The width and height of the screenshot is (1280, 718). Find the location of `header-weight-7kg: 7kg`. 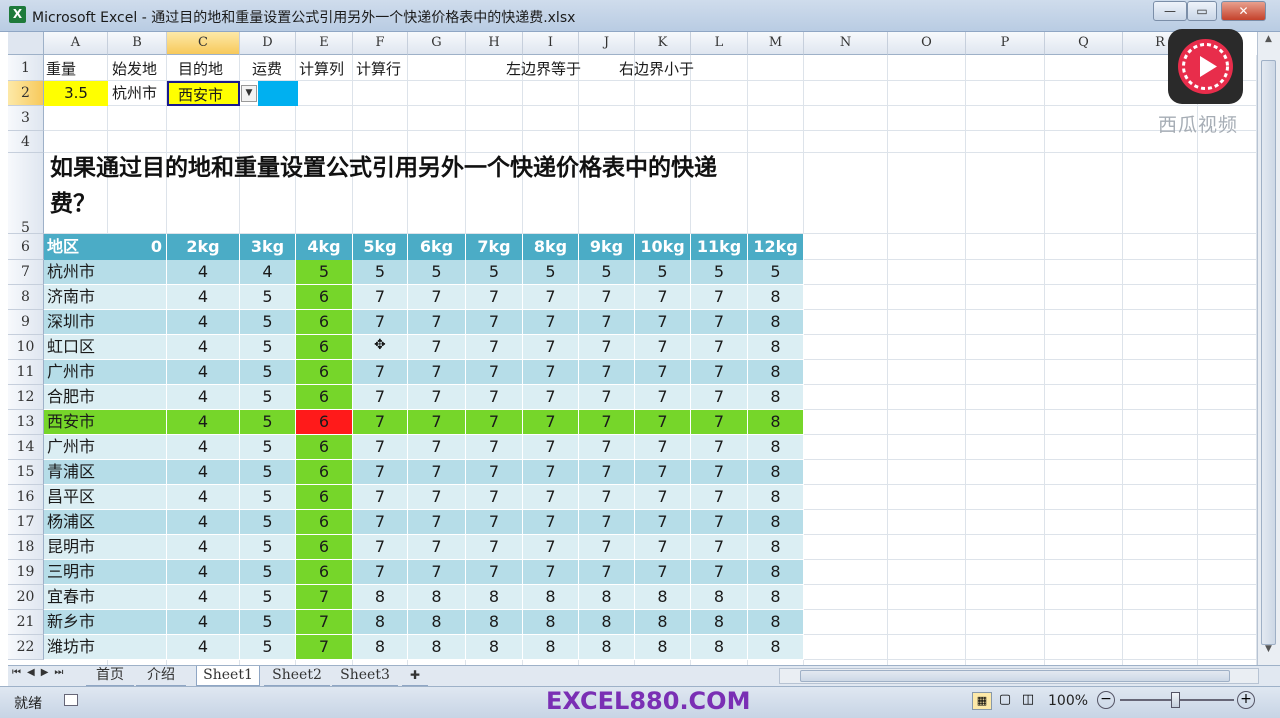

header-weight-7kg: 7kg is located at coordinates (494, 247).